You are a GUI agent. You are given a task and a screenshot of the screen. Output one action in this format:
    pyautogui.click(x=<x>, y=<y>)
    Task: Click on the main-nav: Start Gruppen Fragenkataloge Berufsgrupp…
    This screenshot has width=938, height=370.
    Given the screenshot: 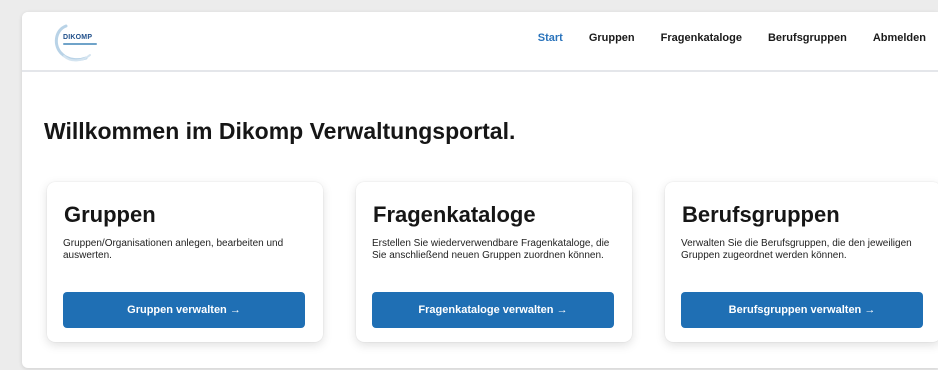 What is the action you would take?
    pyautogui.click(x=732, y=38)
    